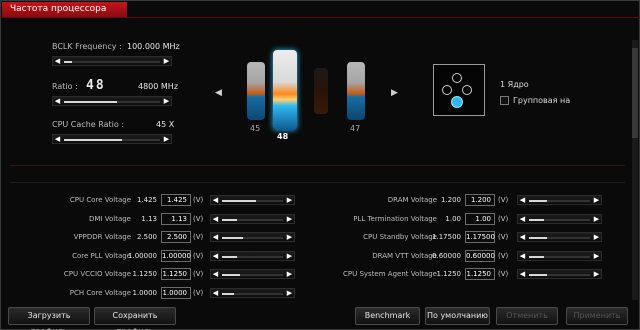  What do you see at coordinates (635, 170) in the screenshot?
I see `scrollbar` at bounding box center [635, 170].